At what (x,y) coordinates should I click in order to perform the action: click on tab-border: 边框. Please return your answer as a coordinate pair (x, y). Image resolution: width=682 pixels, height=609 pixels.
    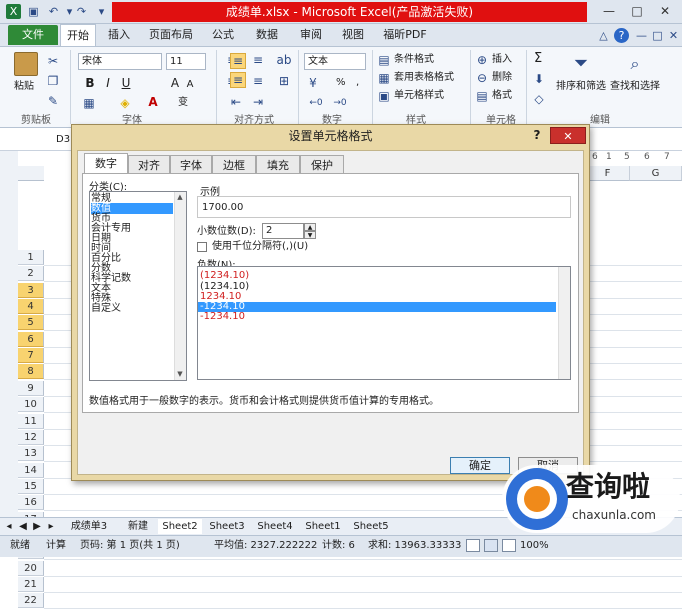
    Looking at the image, I should click on (234, 164).